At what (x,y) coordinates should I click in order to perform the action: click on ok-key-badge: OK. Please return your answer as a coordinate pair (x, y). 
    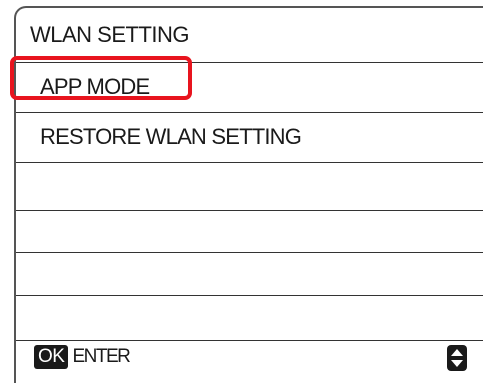
    Looking at the image, I should click on (51, 357).